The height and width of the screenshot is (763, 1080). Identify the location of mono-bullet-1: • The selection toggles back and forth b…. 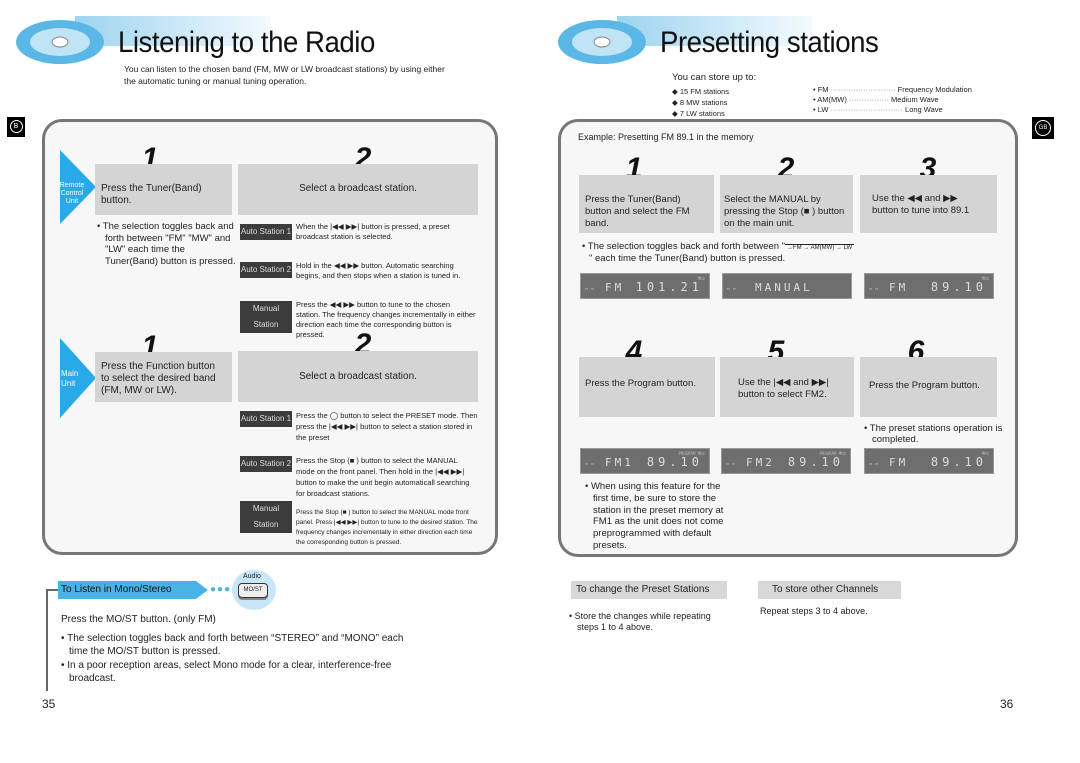
(232, 645).